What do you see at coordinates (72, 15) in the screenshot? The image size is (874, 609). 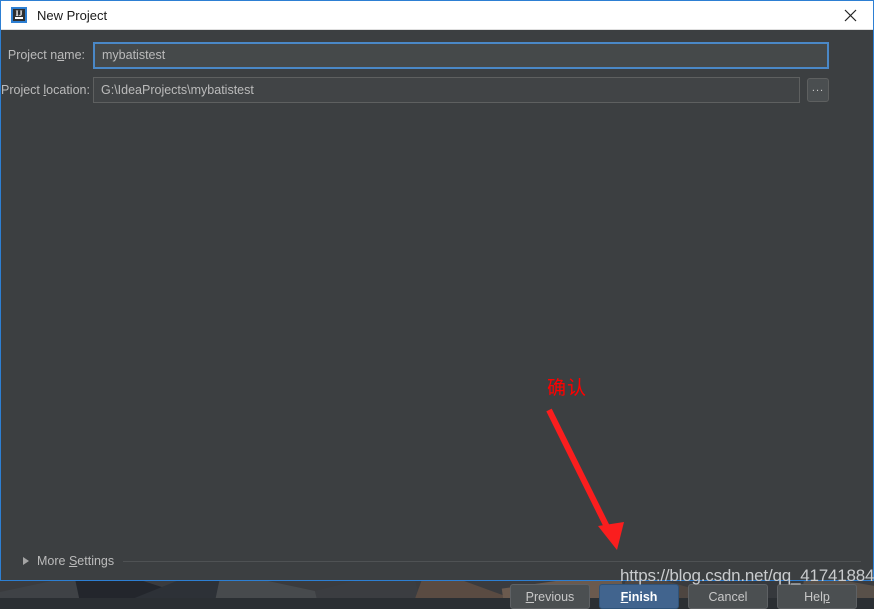 I see `dialog-title: New Project` at bounding box center [72, 15].